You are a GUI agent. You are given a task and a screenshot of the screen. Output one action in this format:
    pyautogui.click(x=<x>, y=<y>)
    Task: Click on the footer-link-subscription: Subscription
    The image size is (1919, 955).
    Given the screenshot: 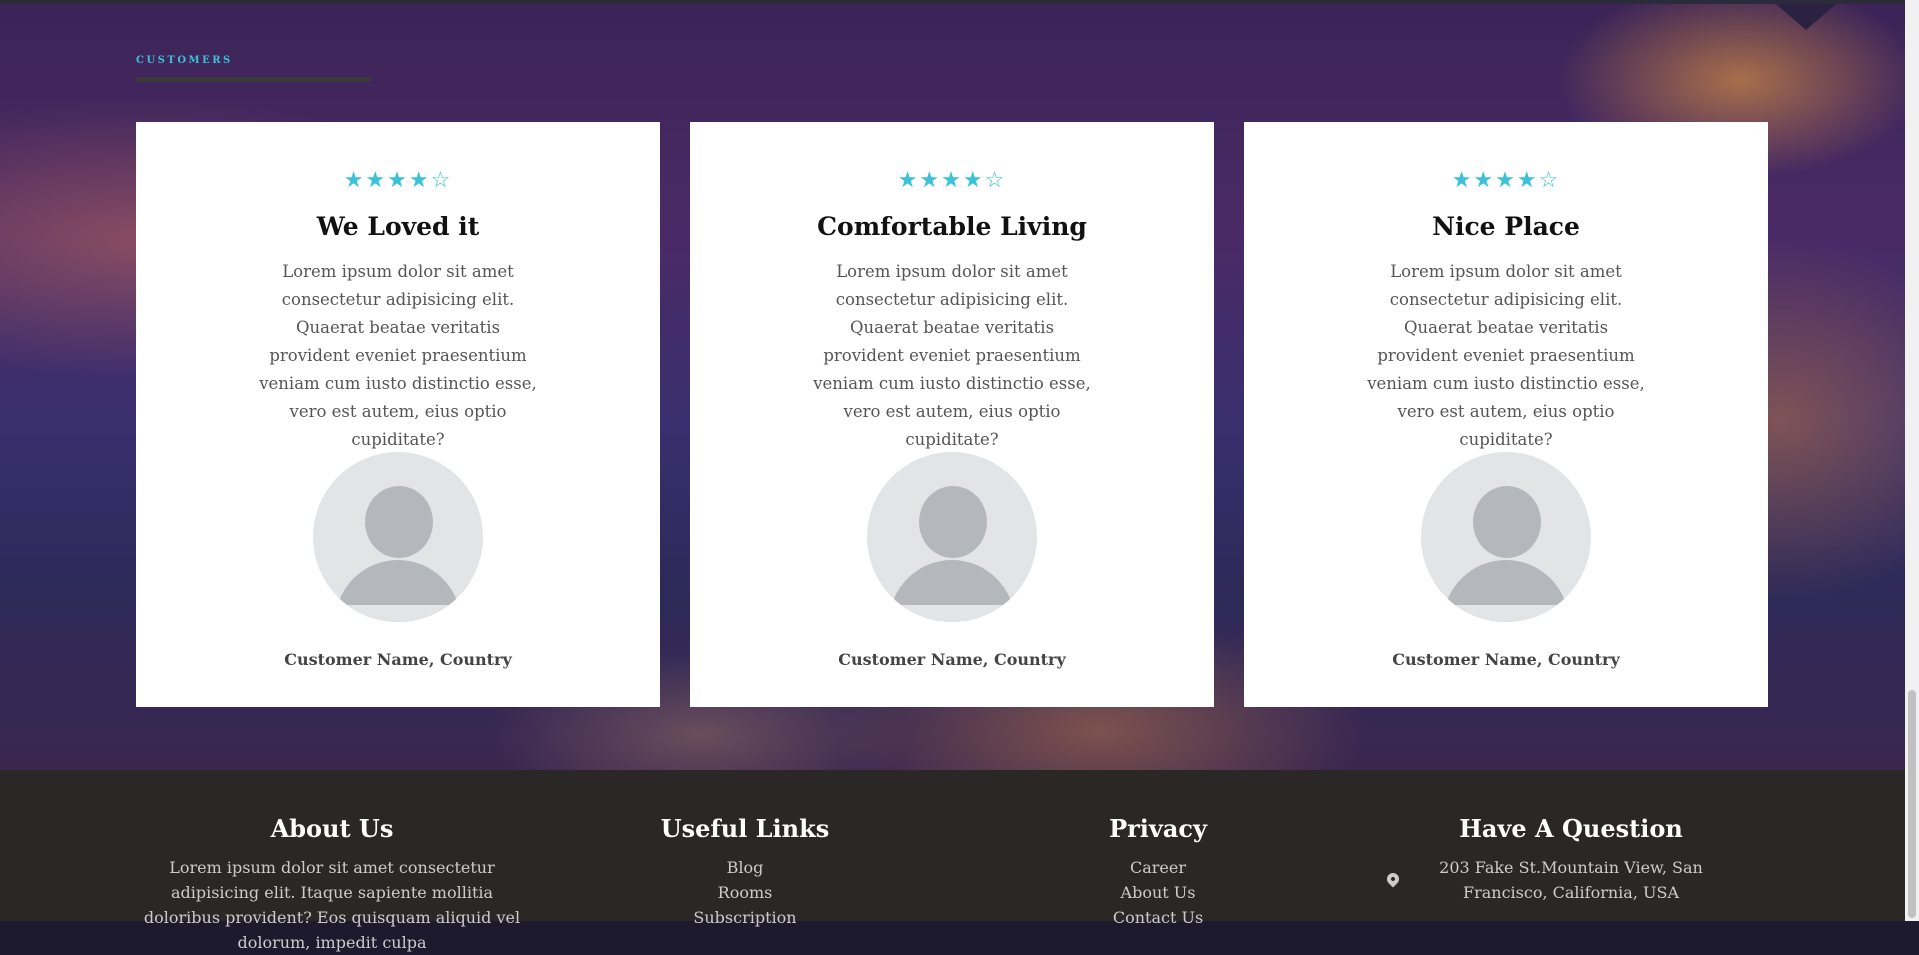 What is the action you would take?
    pyautogui.click(x=745, y=917)
    